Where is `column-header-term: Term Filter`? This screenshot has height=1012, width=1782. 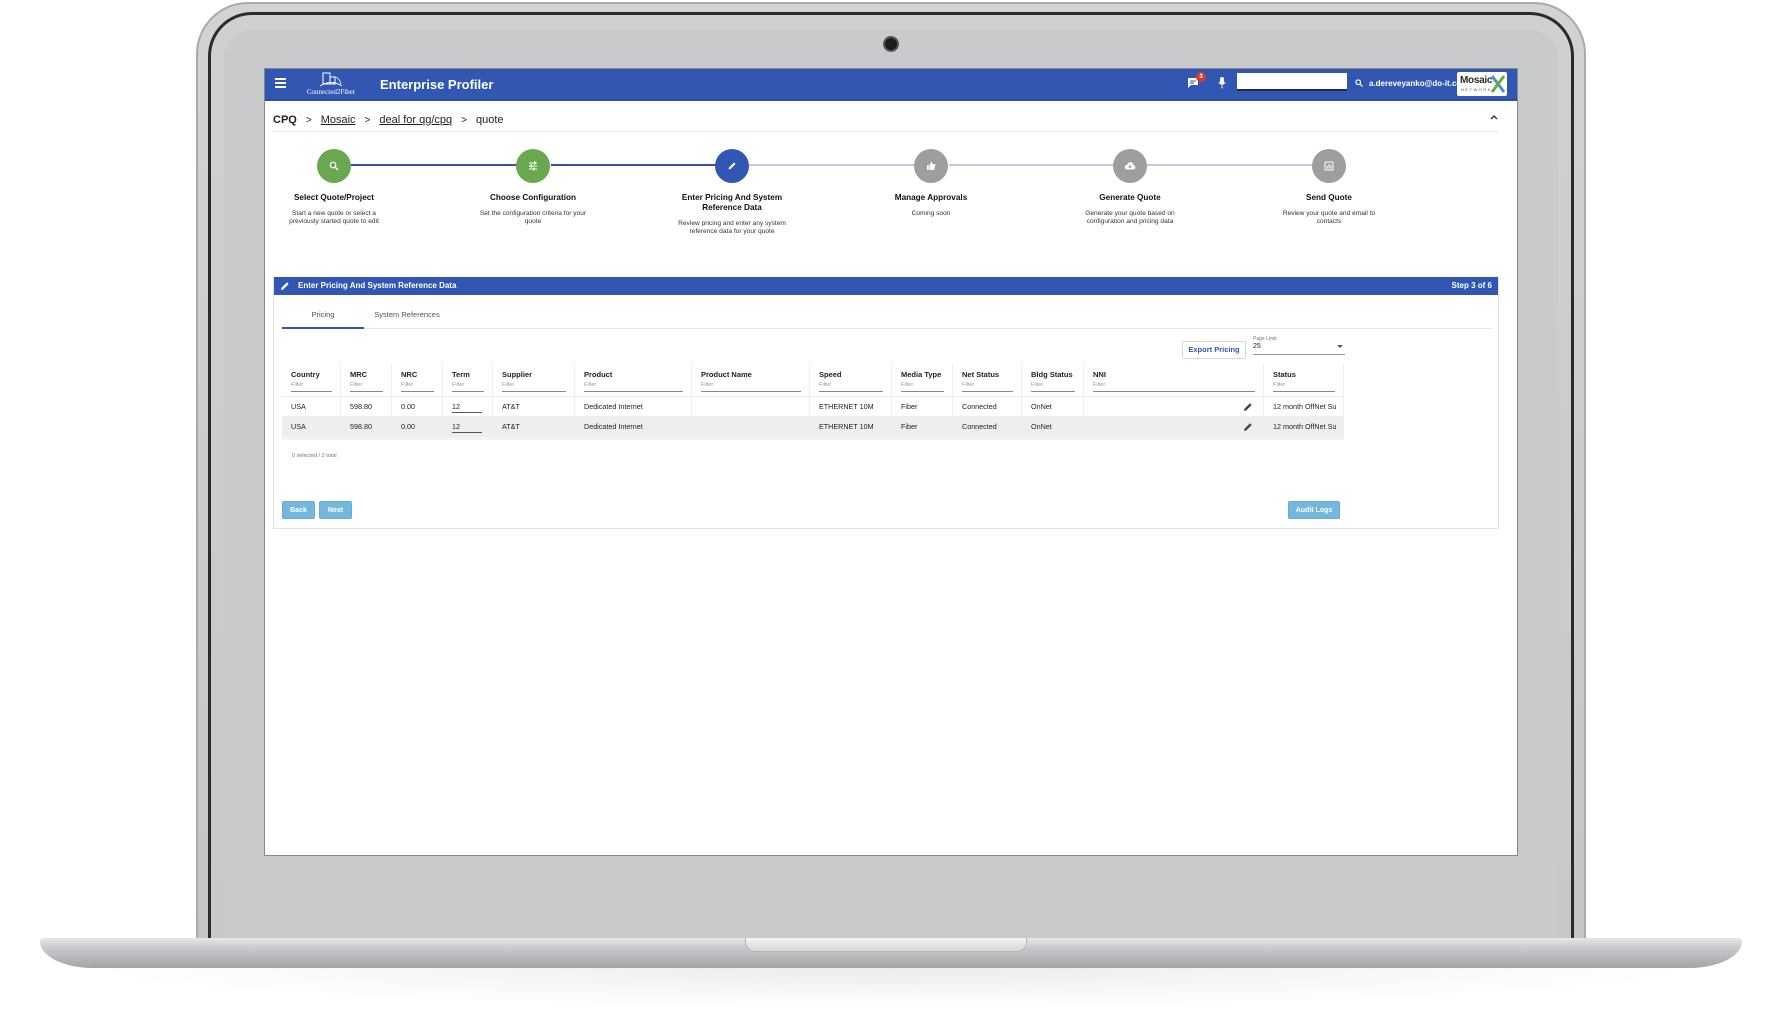
column-header-term: Term Filter is located at coordinates (468, 380).